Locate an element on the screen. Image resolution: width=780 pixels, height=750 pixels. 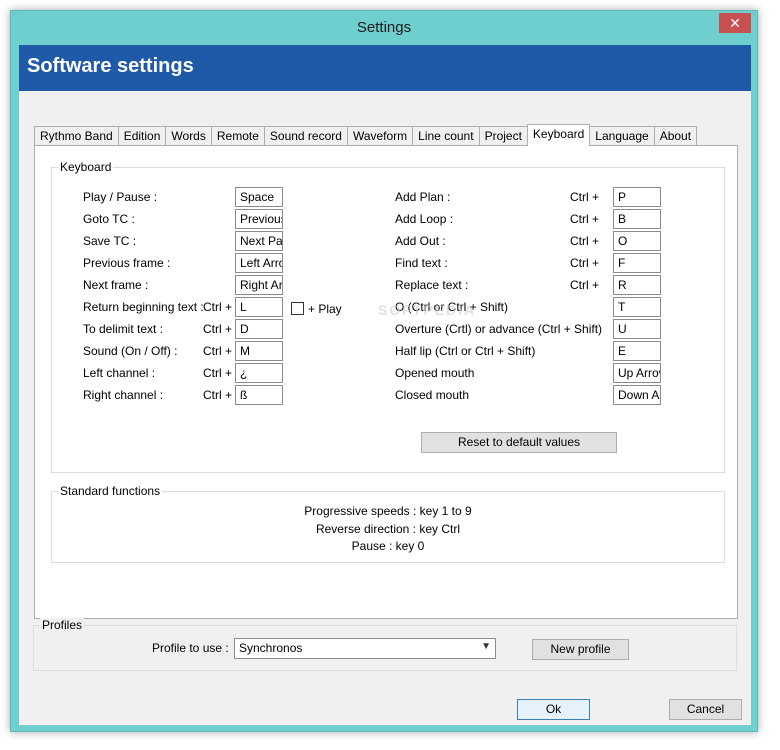
tab-language: Language is located at coordinates (622, 136).